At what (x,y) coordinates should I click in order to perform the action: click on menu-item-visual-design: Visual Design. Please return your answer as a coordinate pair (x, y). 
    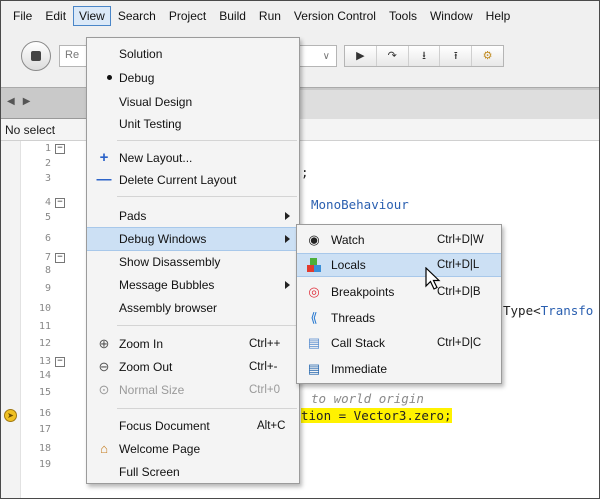
    Looking at the image, I should click on (193, 102).